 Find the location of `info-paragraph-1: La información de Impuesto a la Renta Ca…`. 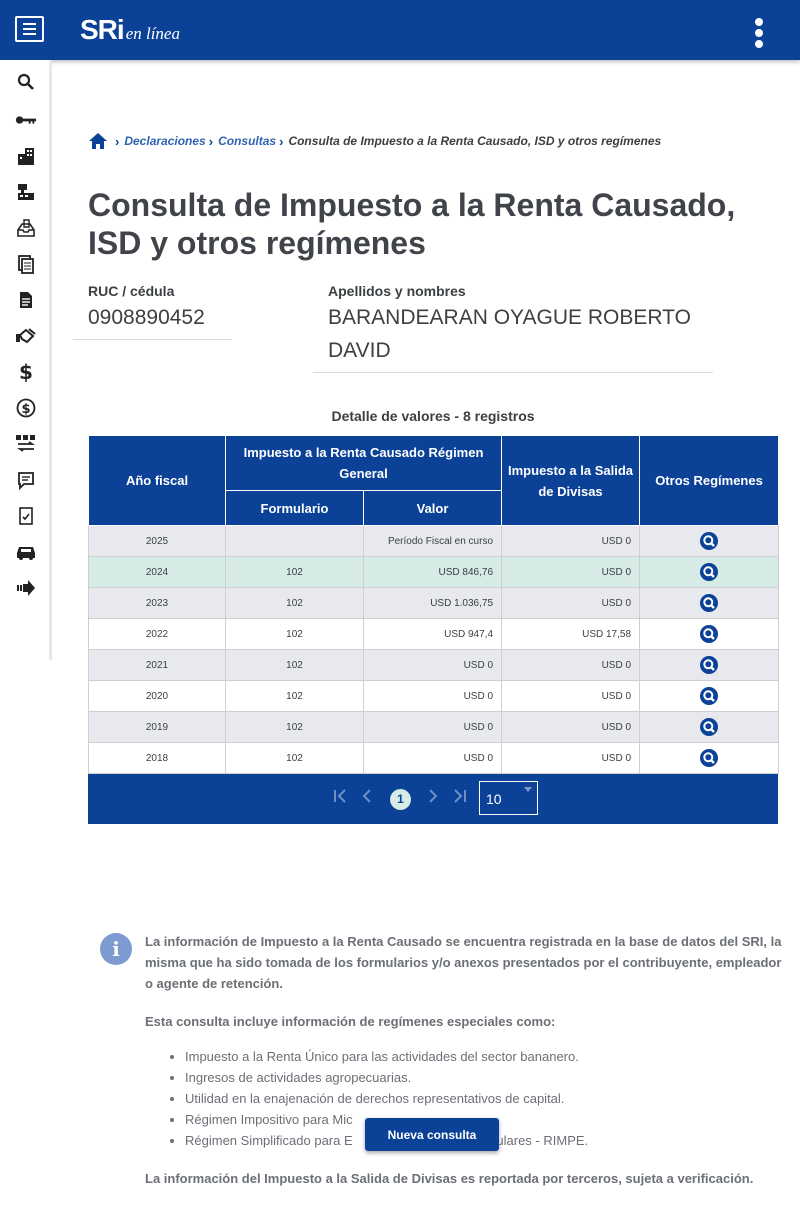

info-paragraph-1: La información de Impuesto a la Renta Ca… is located at coordinates (463, 962).